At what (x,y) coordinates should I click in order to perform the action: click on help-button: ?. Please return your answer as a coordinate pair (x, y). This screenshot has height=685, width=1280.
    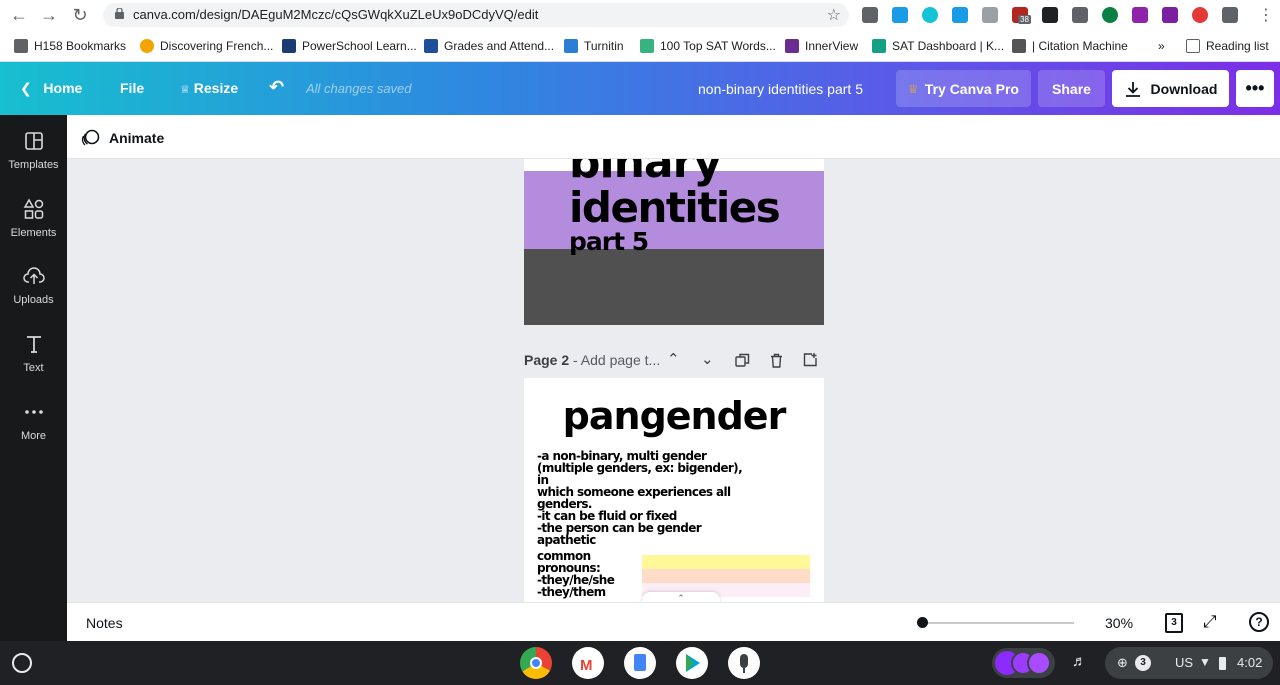
    Looking at the image, I should click on (1259, 622).